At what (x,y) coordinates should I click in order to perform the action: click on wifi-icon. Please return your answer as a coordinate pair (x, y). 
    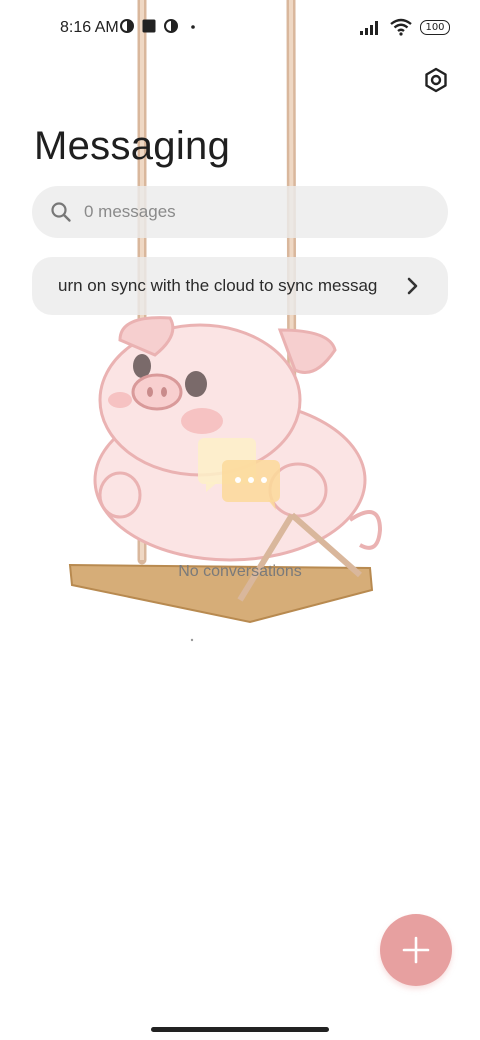
    Looking at the image, I should click on (401, 27).